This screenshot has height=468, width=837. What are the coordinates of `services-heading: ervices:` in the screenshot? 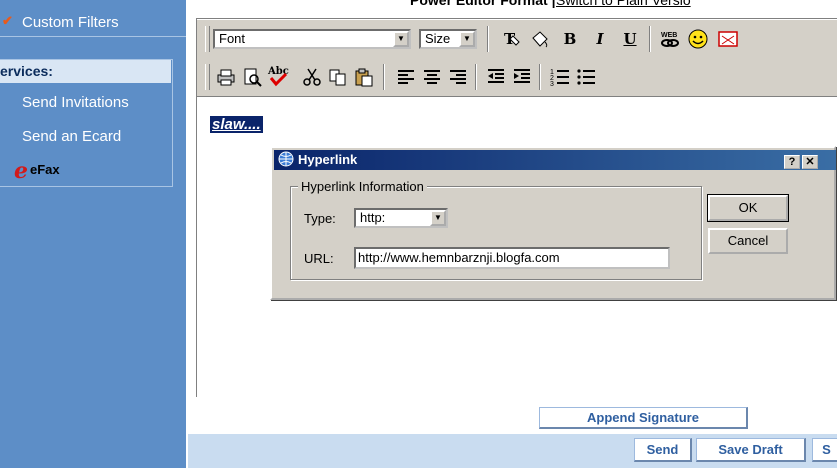 It's located at (26, 71).